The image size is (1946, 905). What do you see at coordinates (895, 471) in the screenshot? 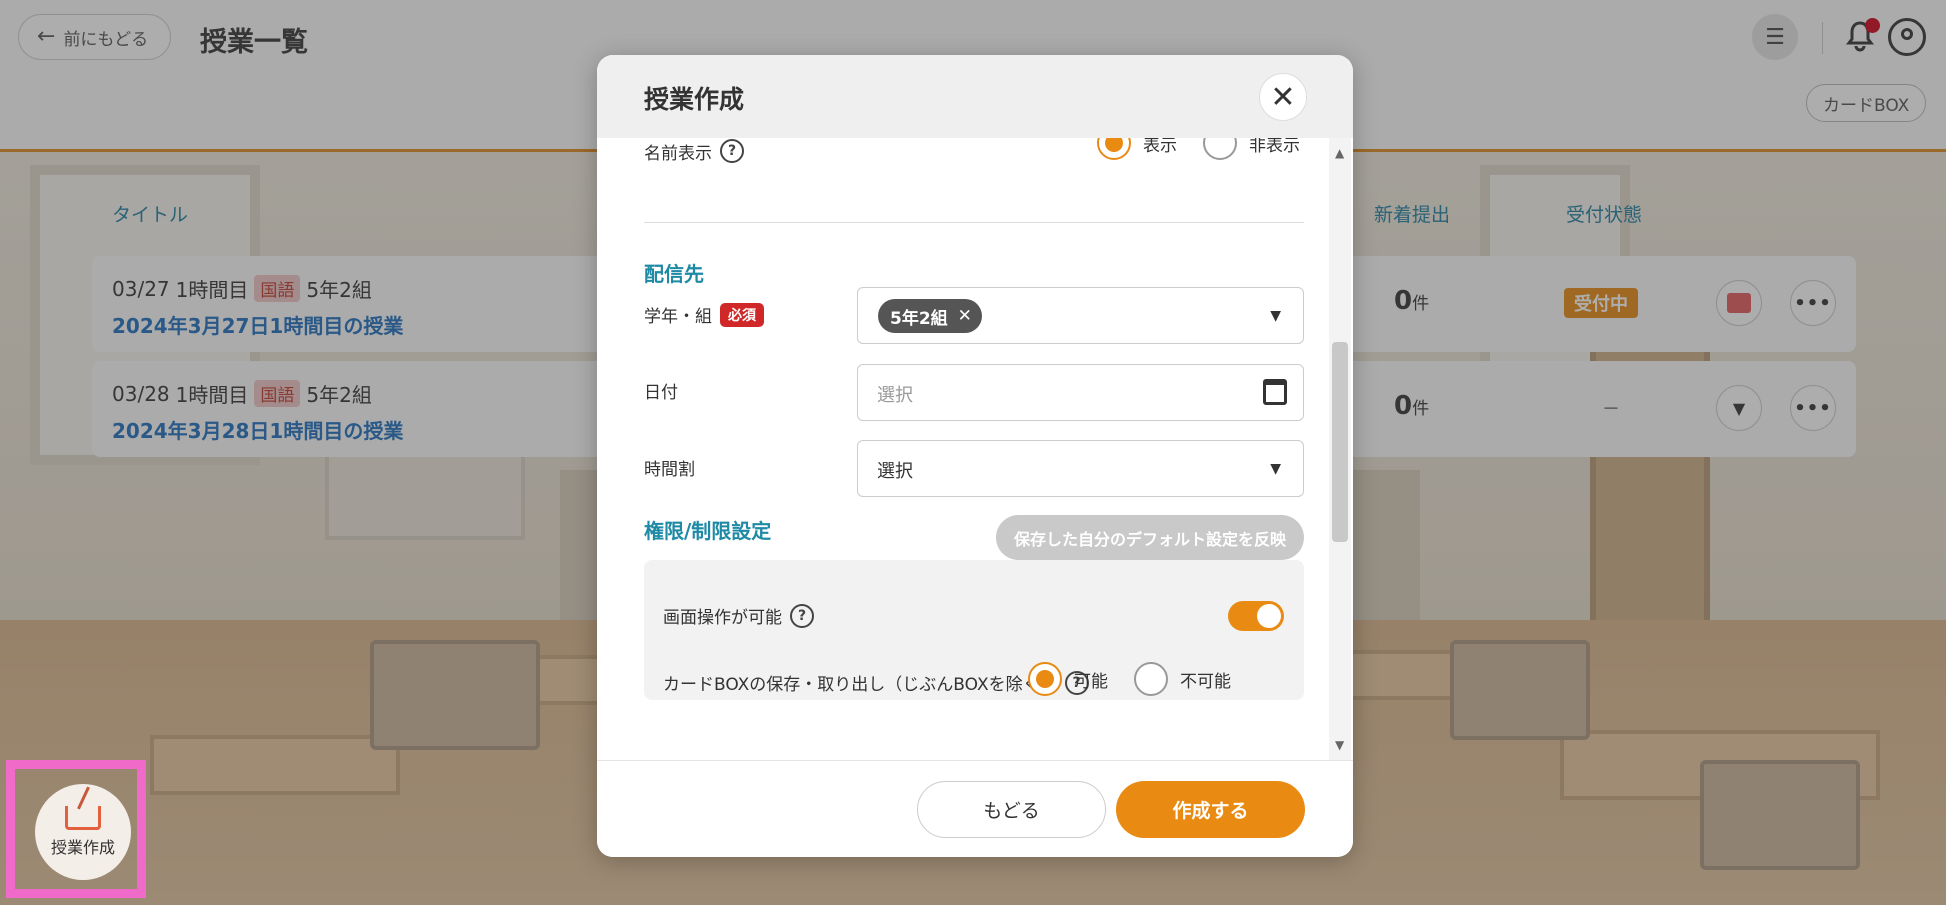
I see `timetable-value: 選択` at bounding box center [895, 471].